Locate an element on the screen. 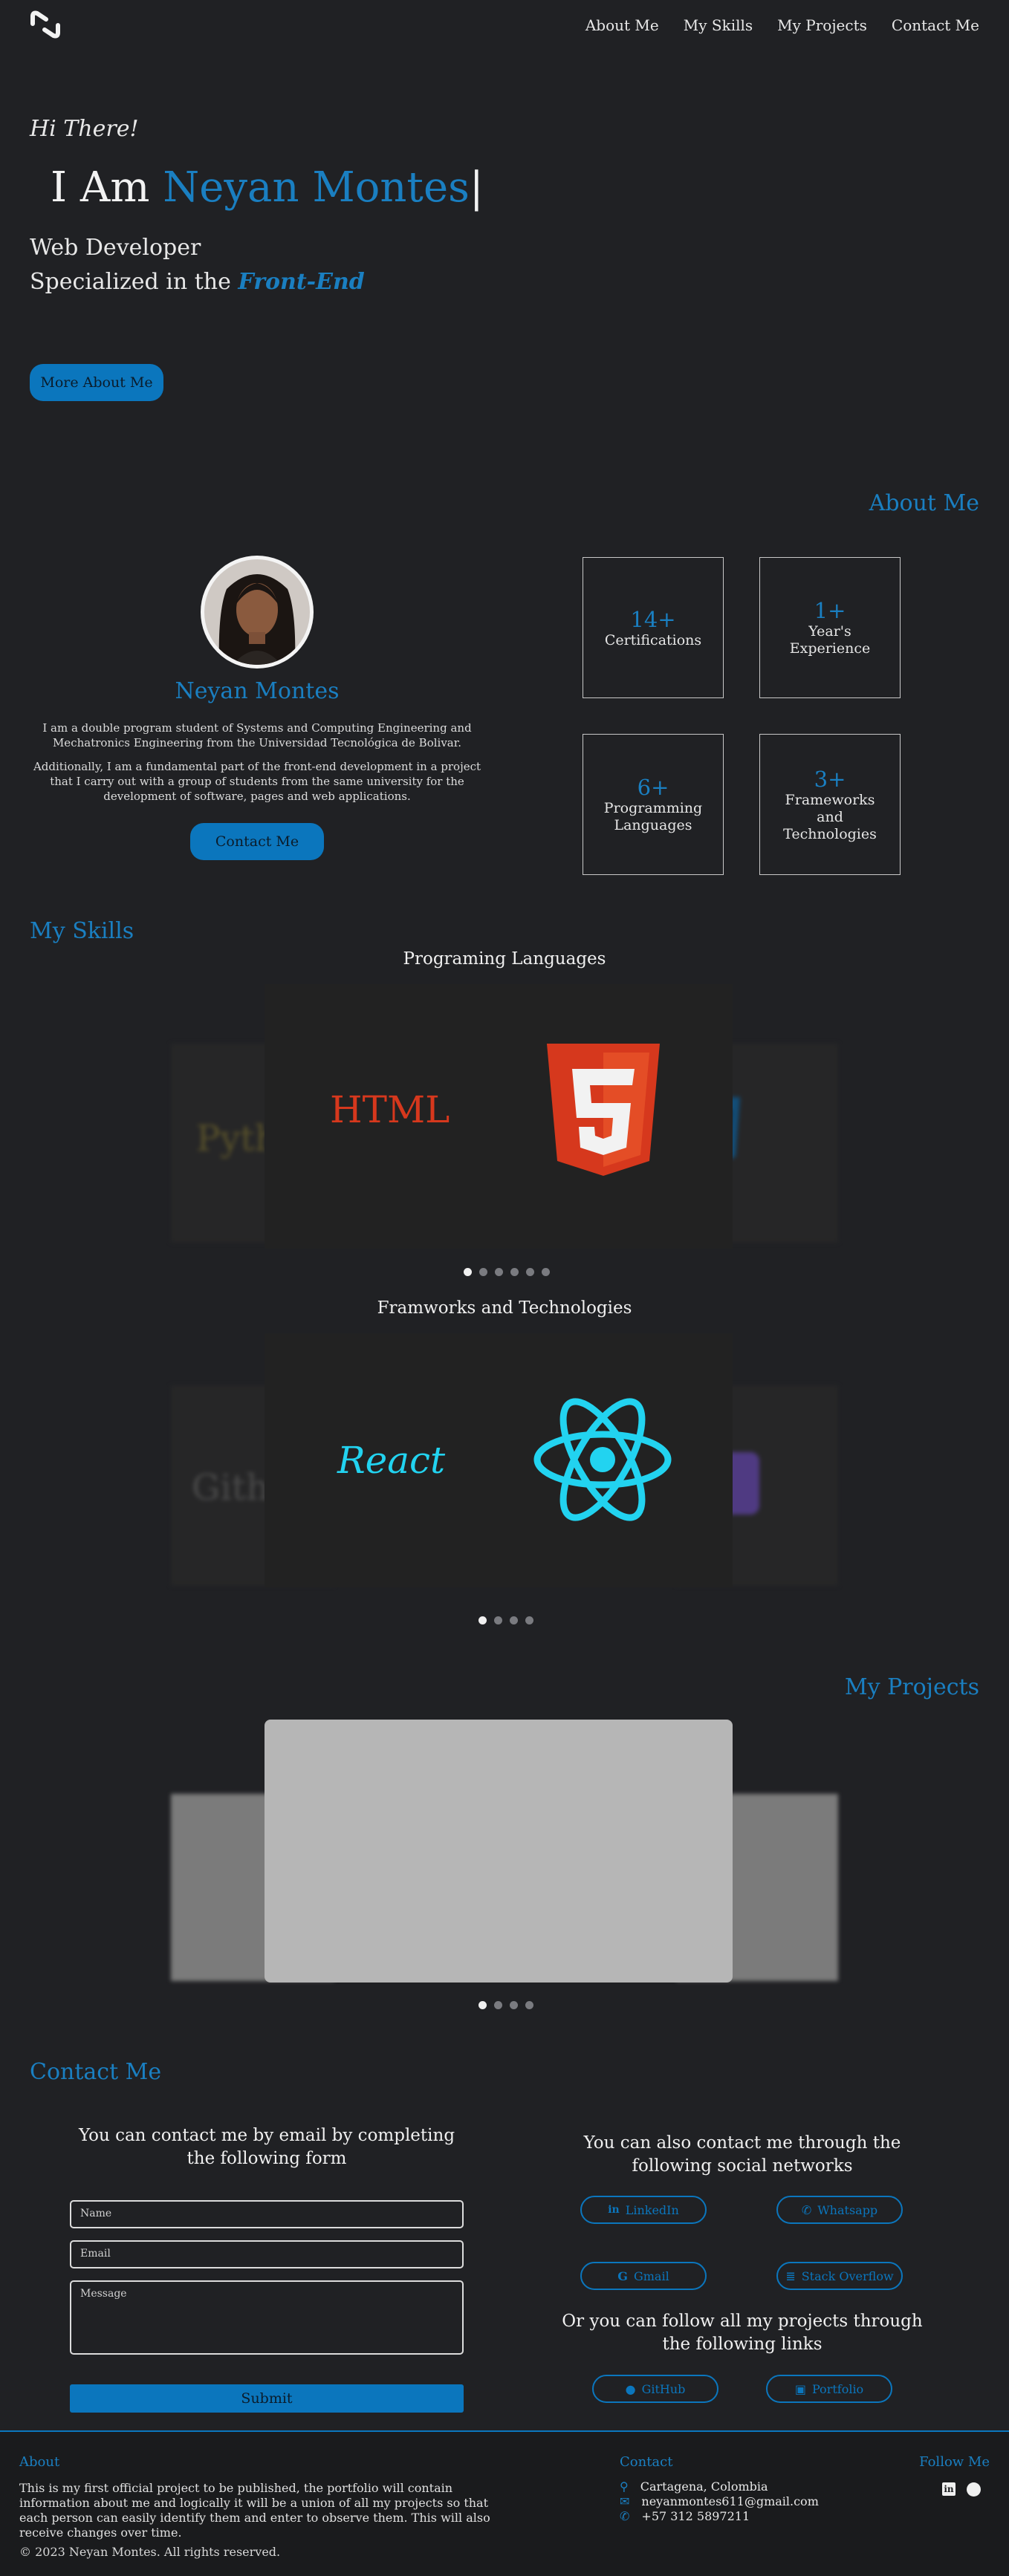 This screenshot has width=1009, height=2576. footer-github-icon is located at coordinates (974, 2489).